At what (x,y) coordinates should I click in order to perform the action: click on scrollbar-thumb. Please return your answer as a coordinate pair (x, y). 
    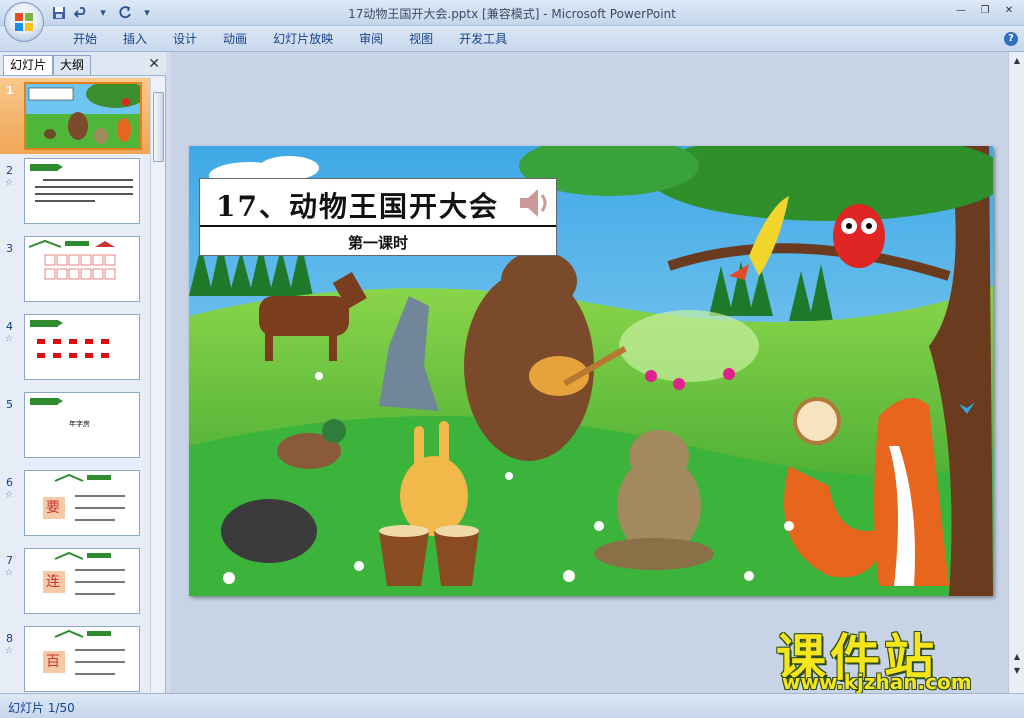
    Looking at the image, I should click on (158, 127).